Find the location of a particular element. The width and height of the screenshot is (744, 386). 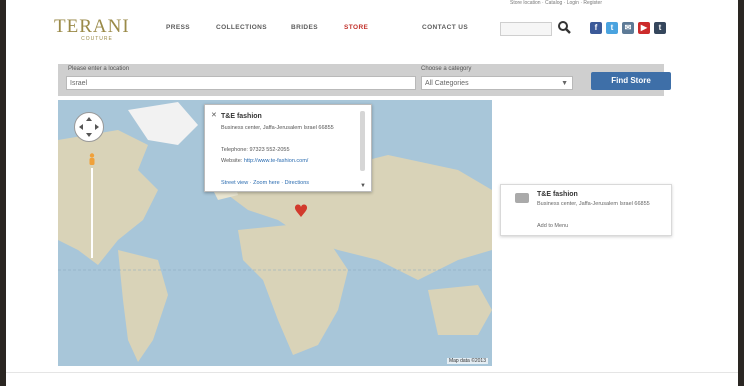

map-marker-icon is located at coordinates (301, 211).